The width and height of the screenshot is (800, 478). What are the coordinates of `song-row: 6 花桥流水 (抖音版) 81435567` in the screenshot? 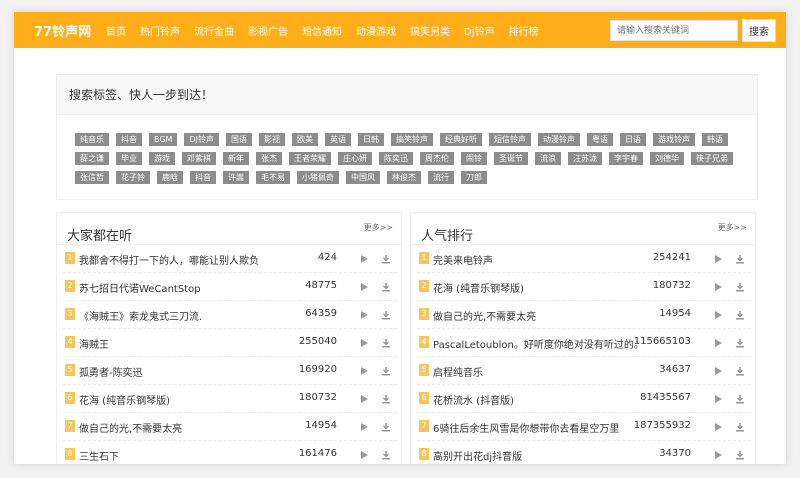 It's located at (584, 399).